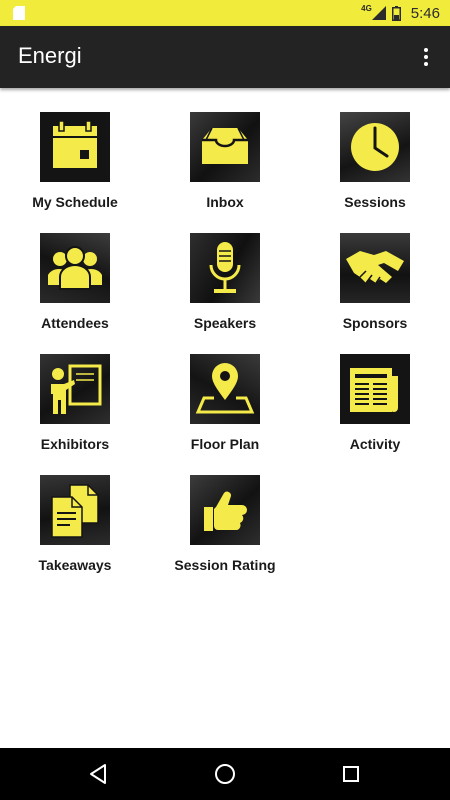 Image resolution: width=450 pixels, height=800 pixels. What do you see at coordinates (76, 389) in the screenshot?
I see `presenter-board-icon` at bounding box center [76, 389].